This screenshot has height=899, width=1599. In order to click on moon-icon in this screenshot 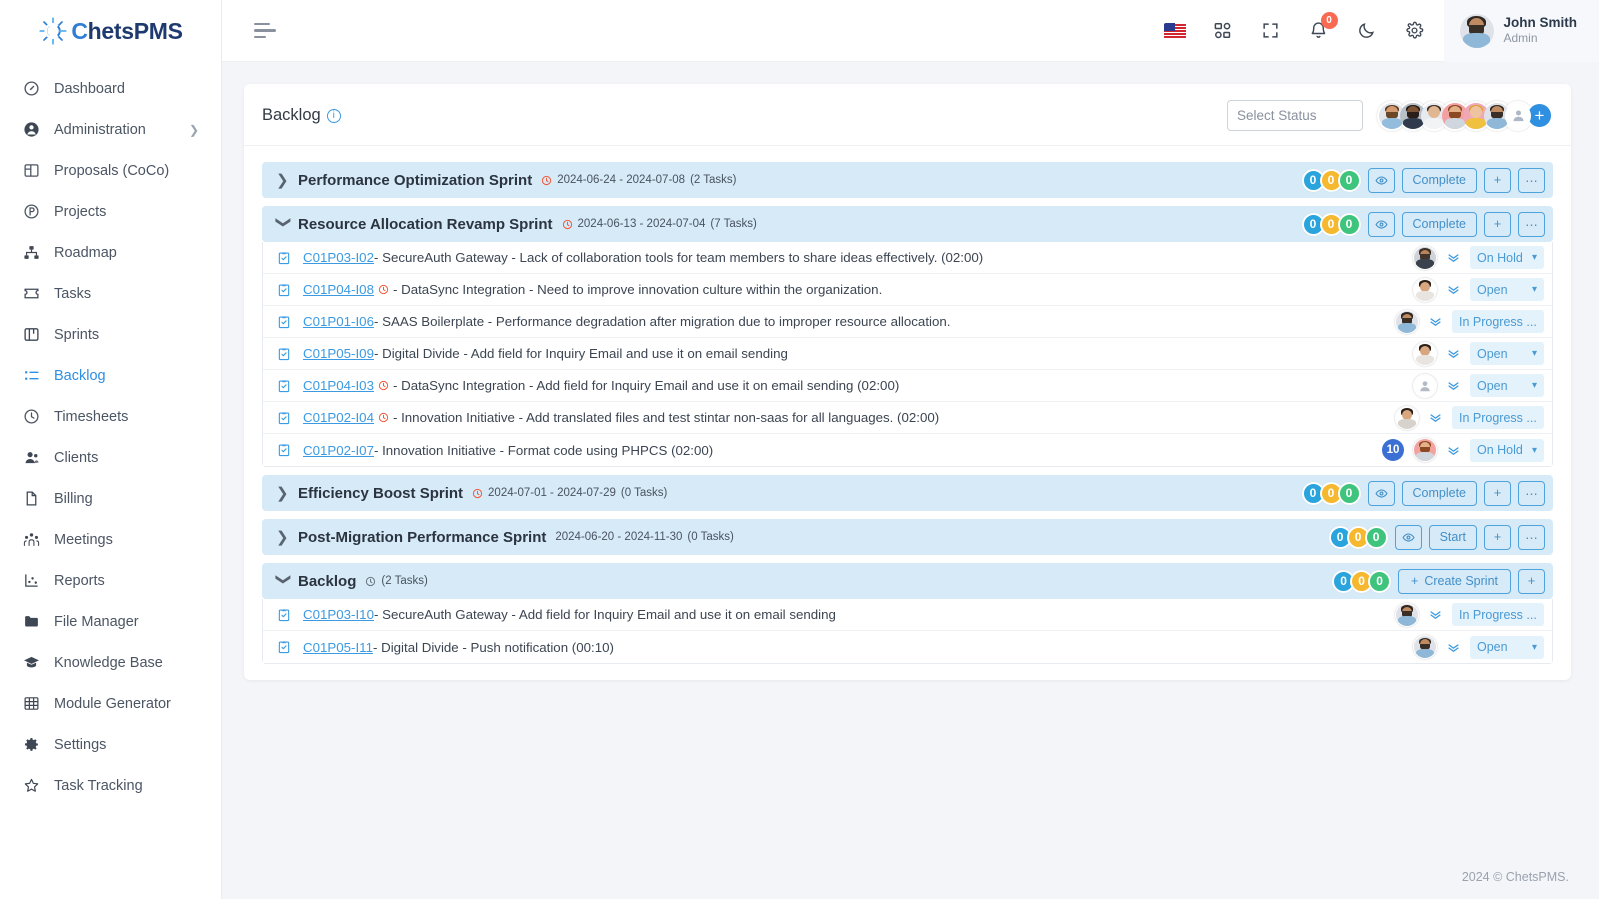, I will do `click(1367, 31)`.